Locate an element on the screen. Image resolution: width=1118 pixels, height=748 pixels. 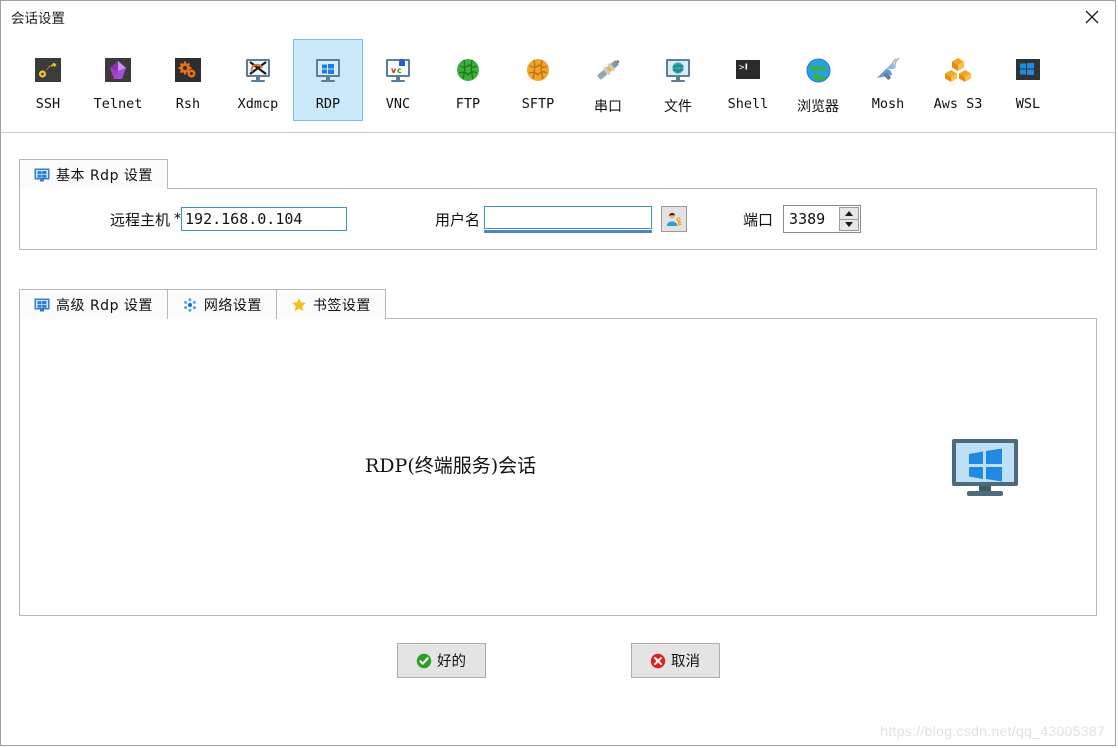
svg-text: c is located at coordinates (399, 70).